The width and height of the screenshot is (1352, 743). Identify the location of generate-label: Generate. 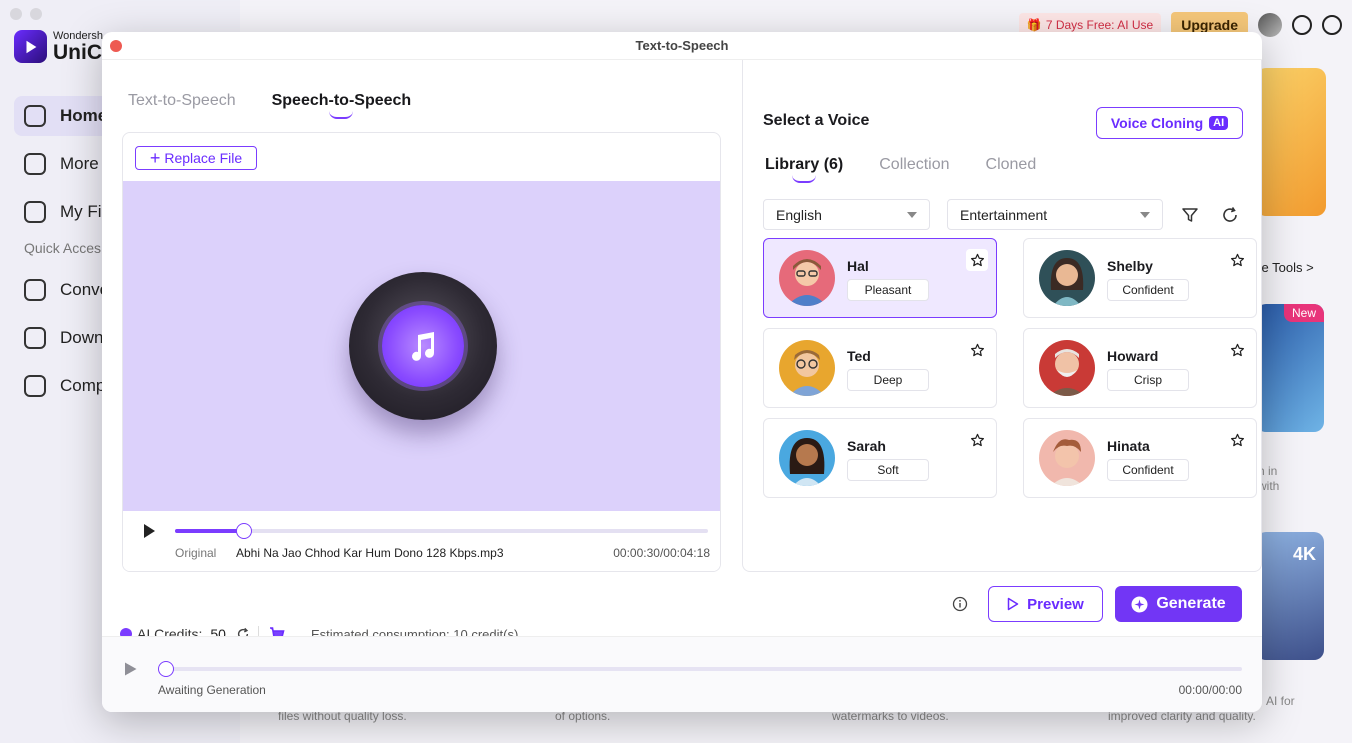
(1191, 603).